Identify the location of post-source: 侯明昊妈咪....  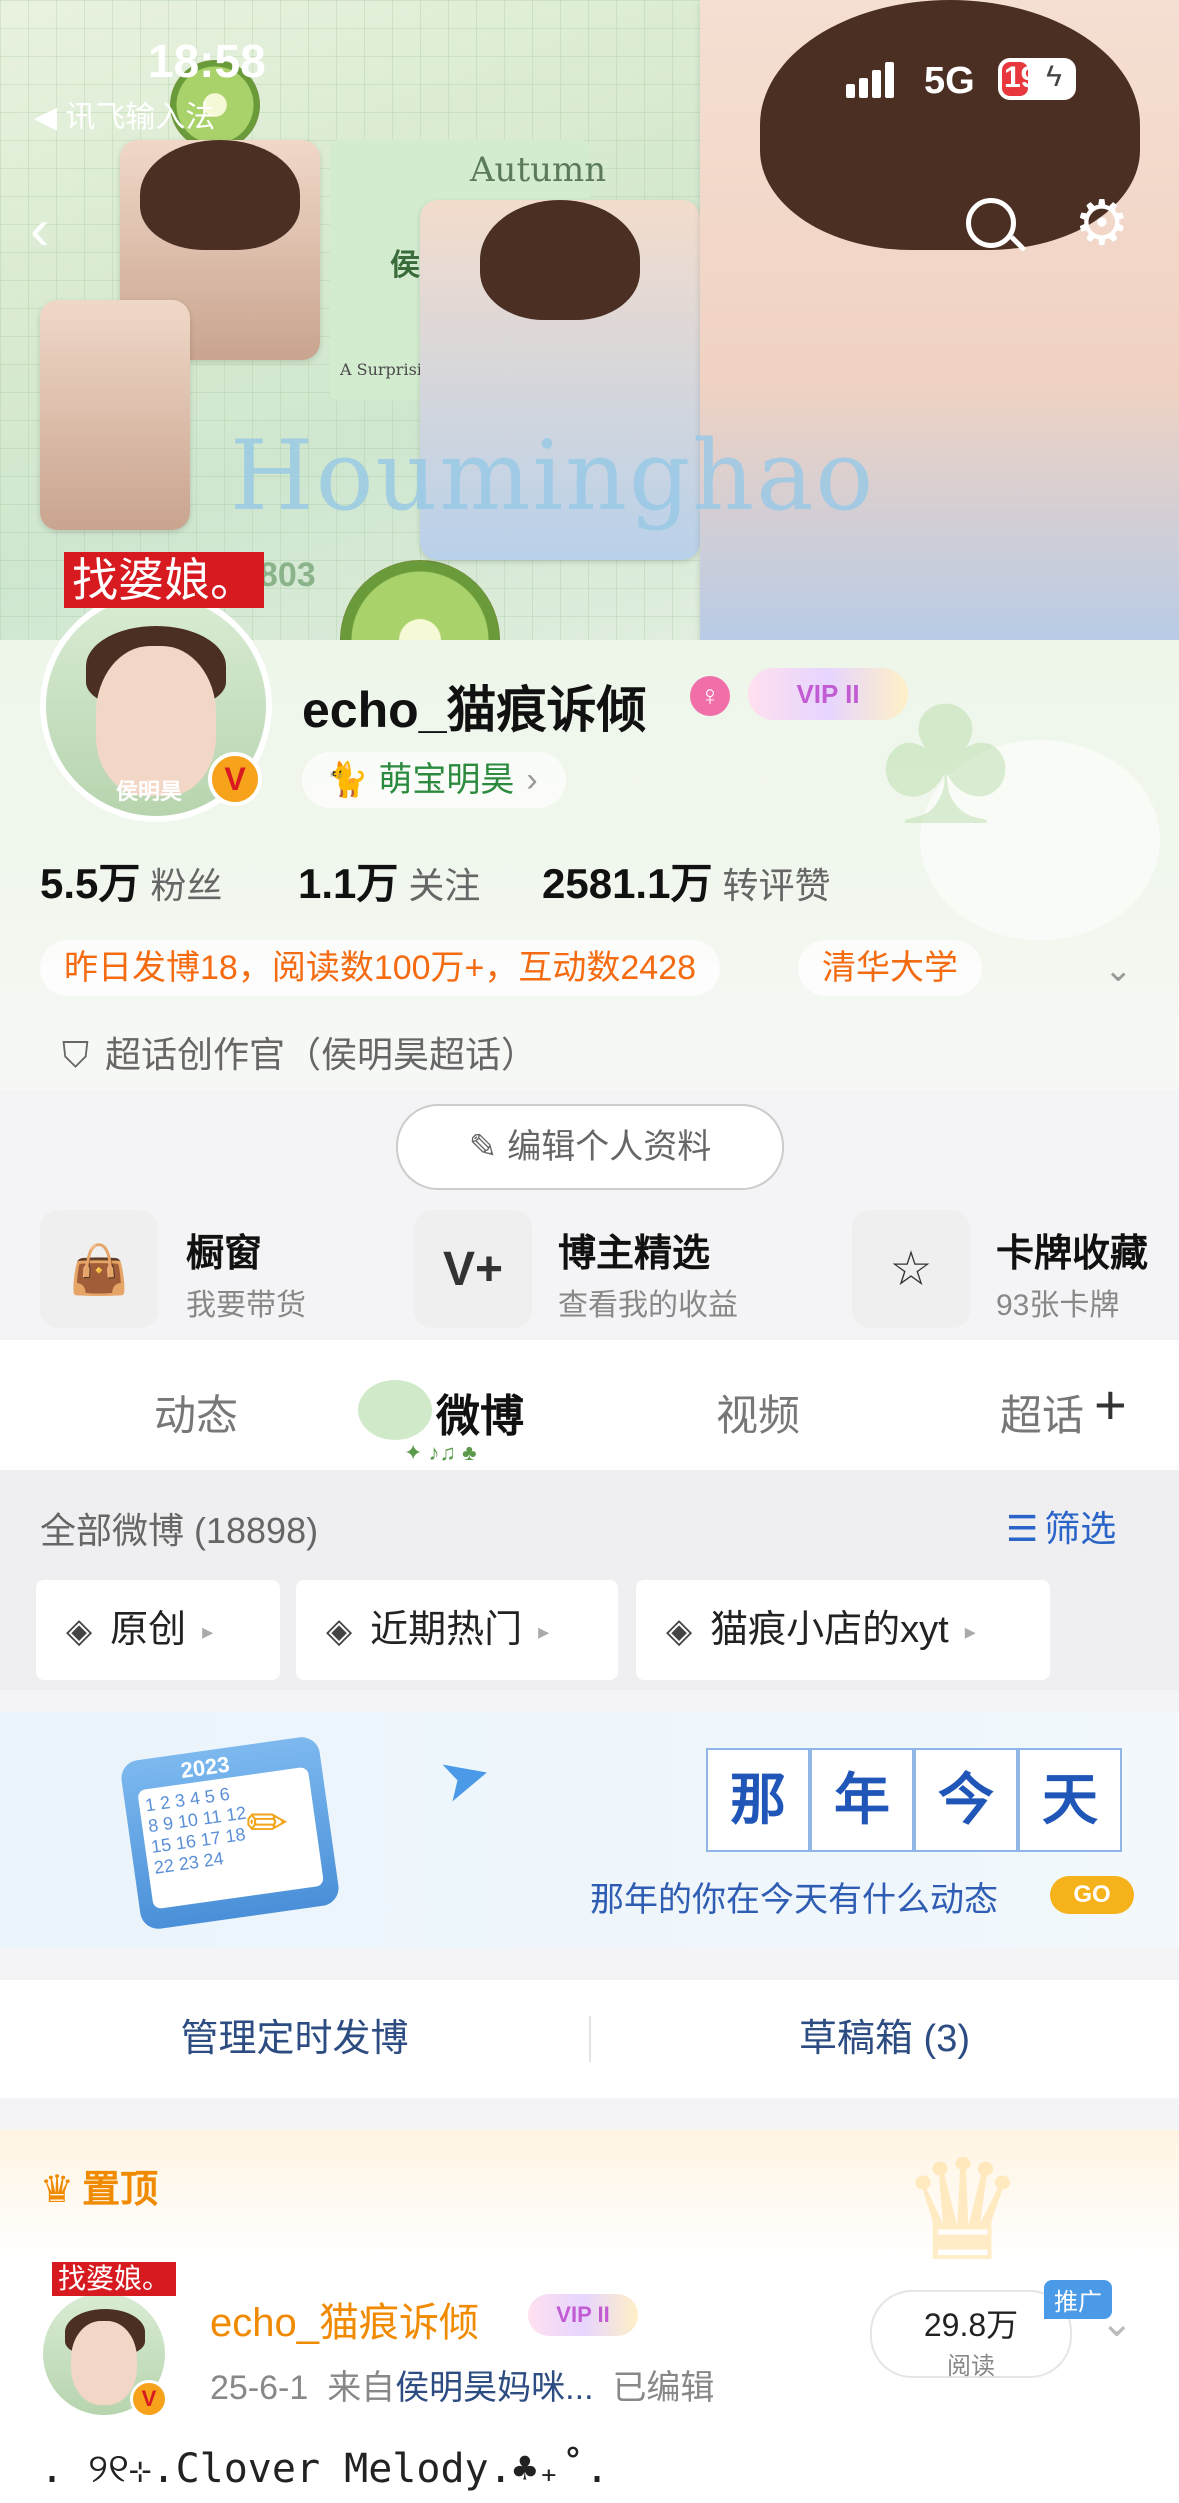
(494, 2388).